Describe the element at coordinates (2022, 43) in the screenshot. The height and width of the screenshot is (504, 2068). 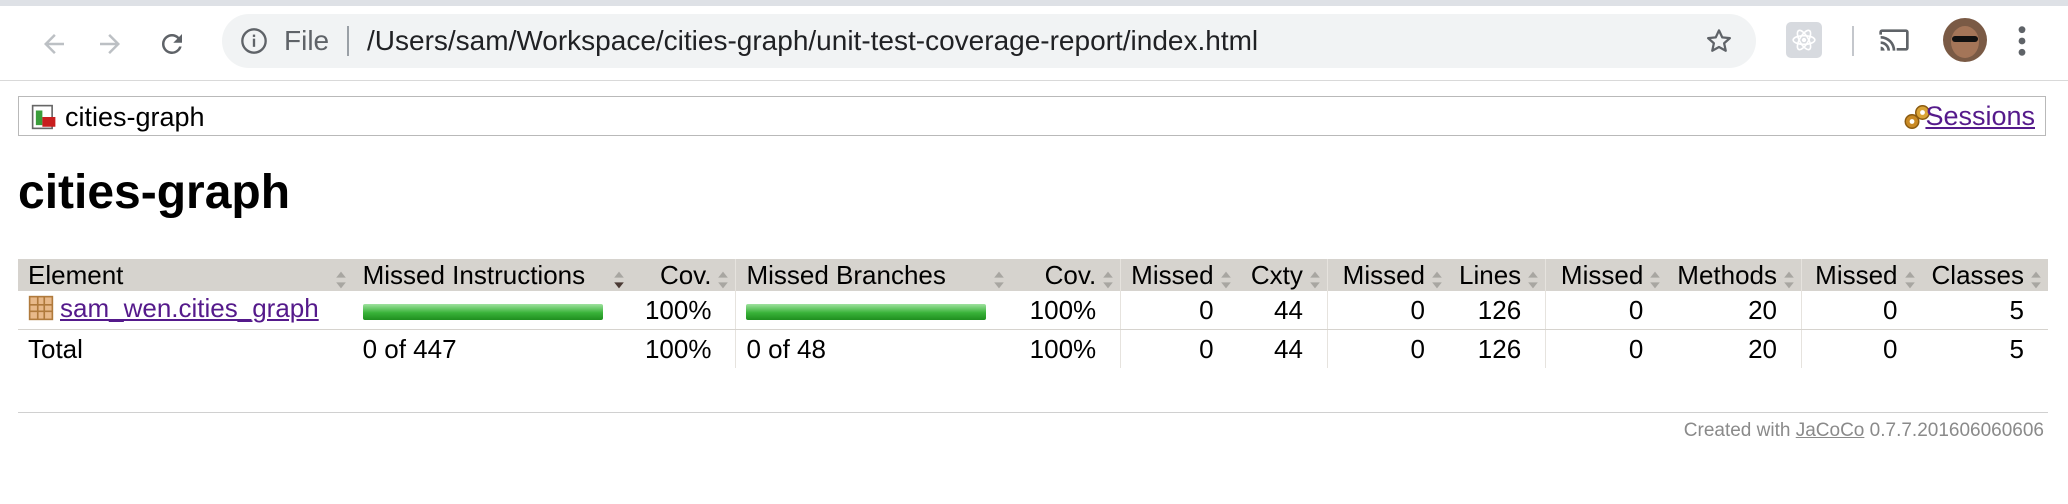
I see `kebab-menu-icon` at that location.